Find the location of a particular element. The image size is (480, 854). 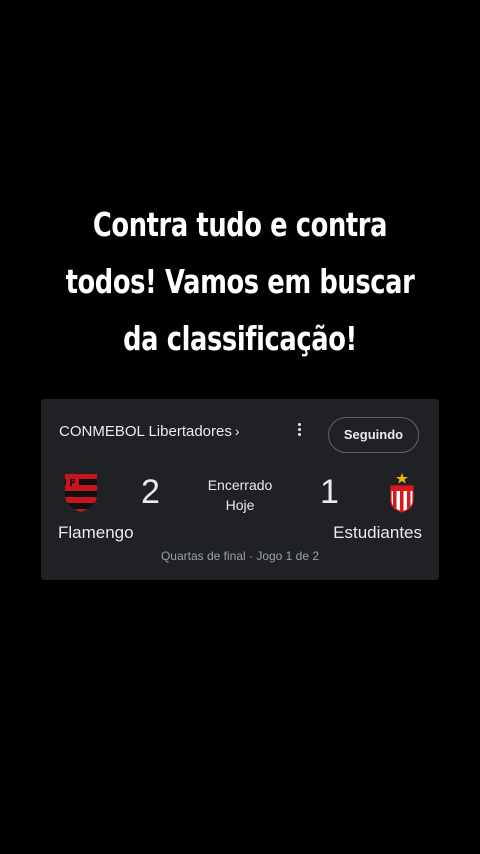

match-status: Encerrado Hoje is located at coordinates (240, 495).